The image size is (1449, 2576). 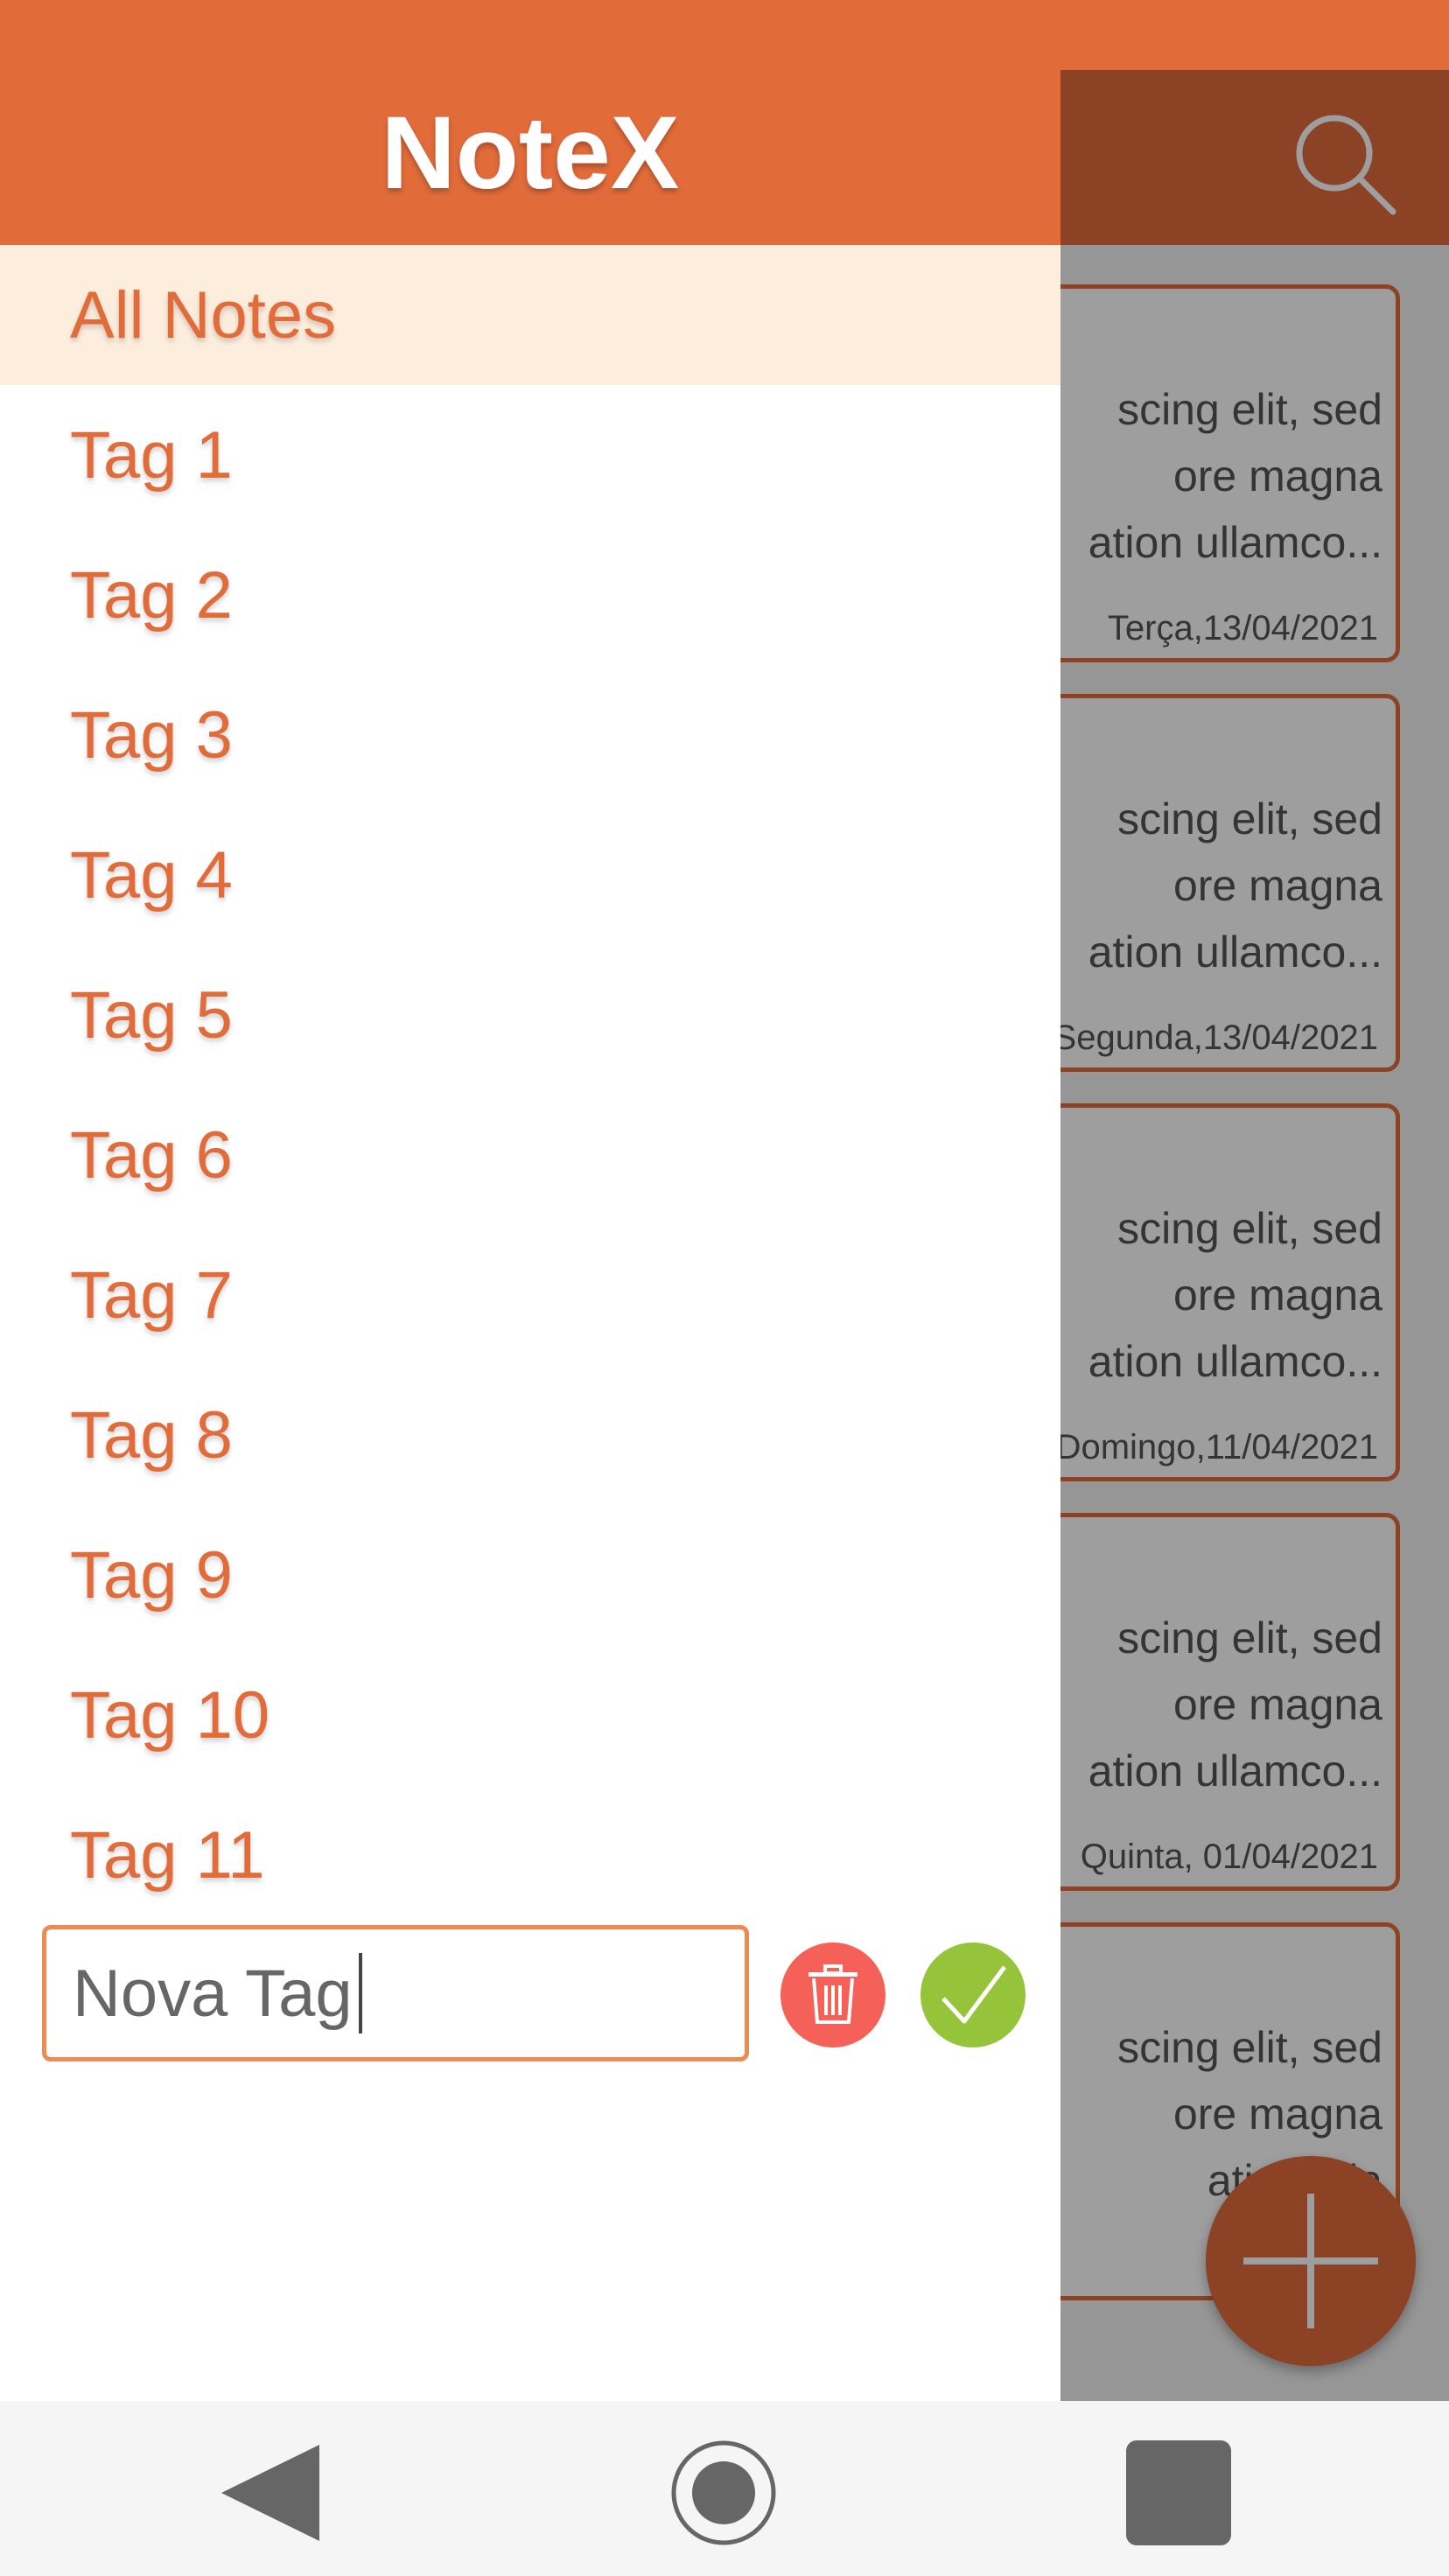 What do you see at coordinates (530, 455) in the screenshot?
I see `drawer-item-tag: Tag 1` at bounding box center [530, 455].